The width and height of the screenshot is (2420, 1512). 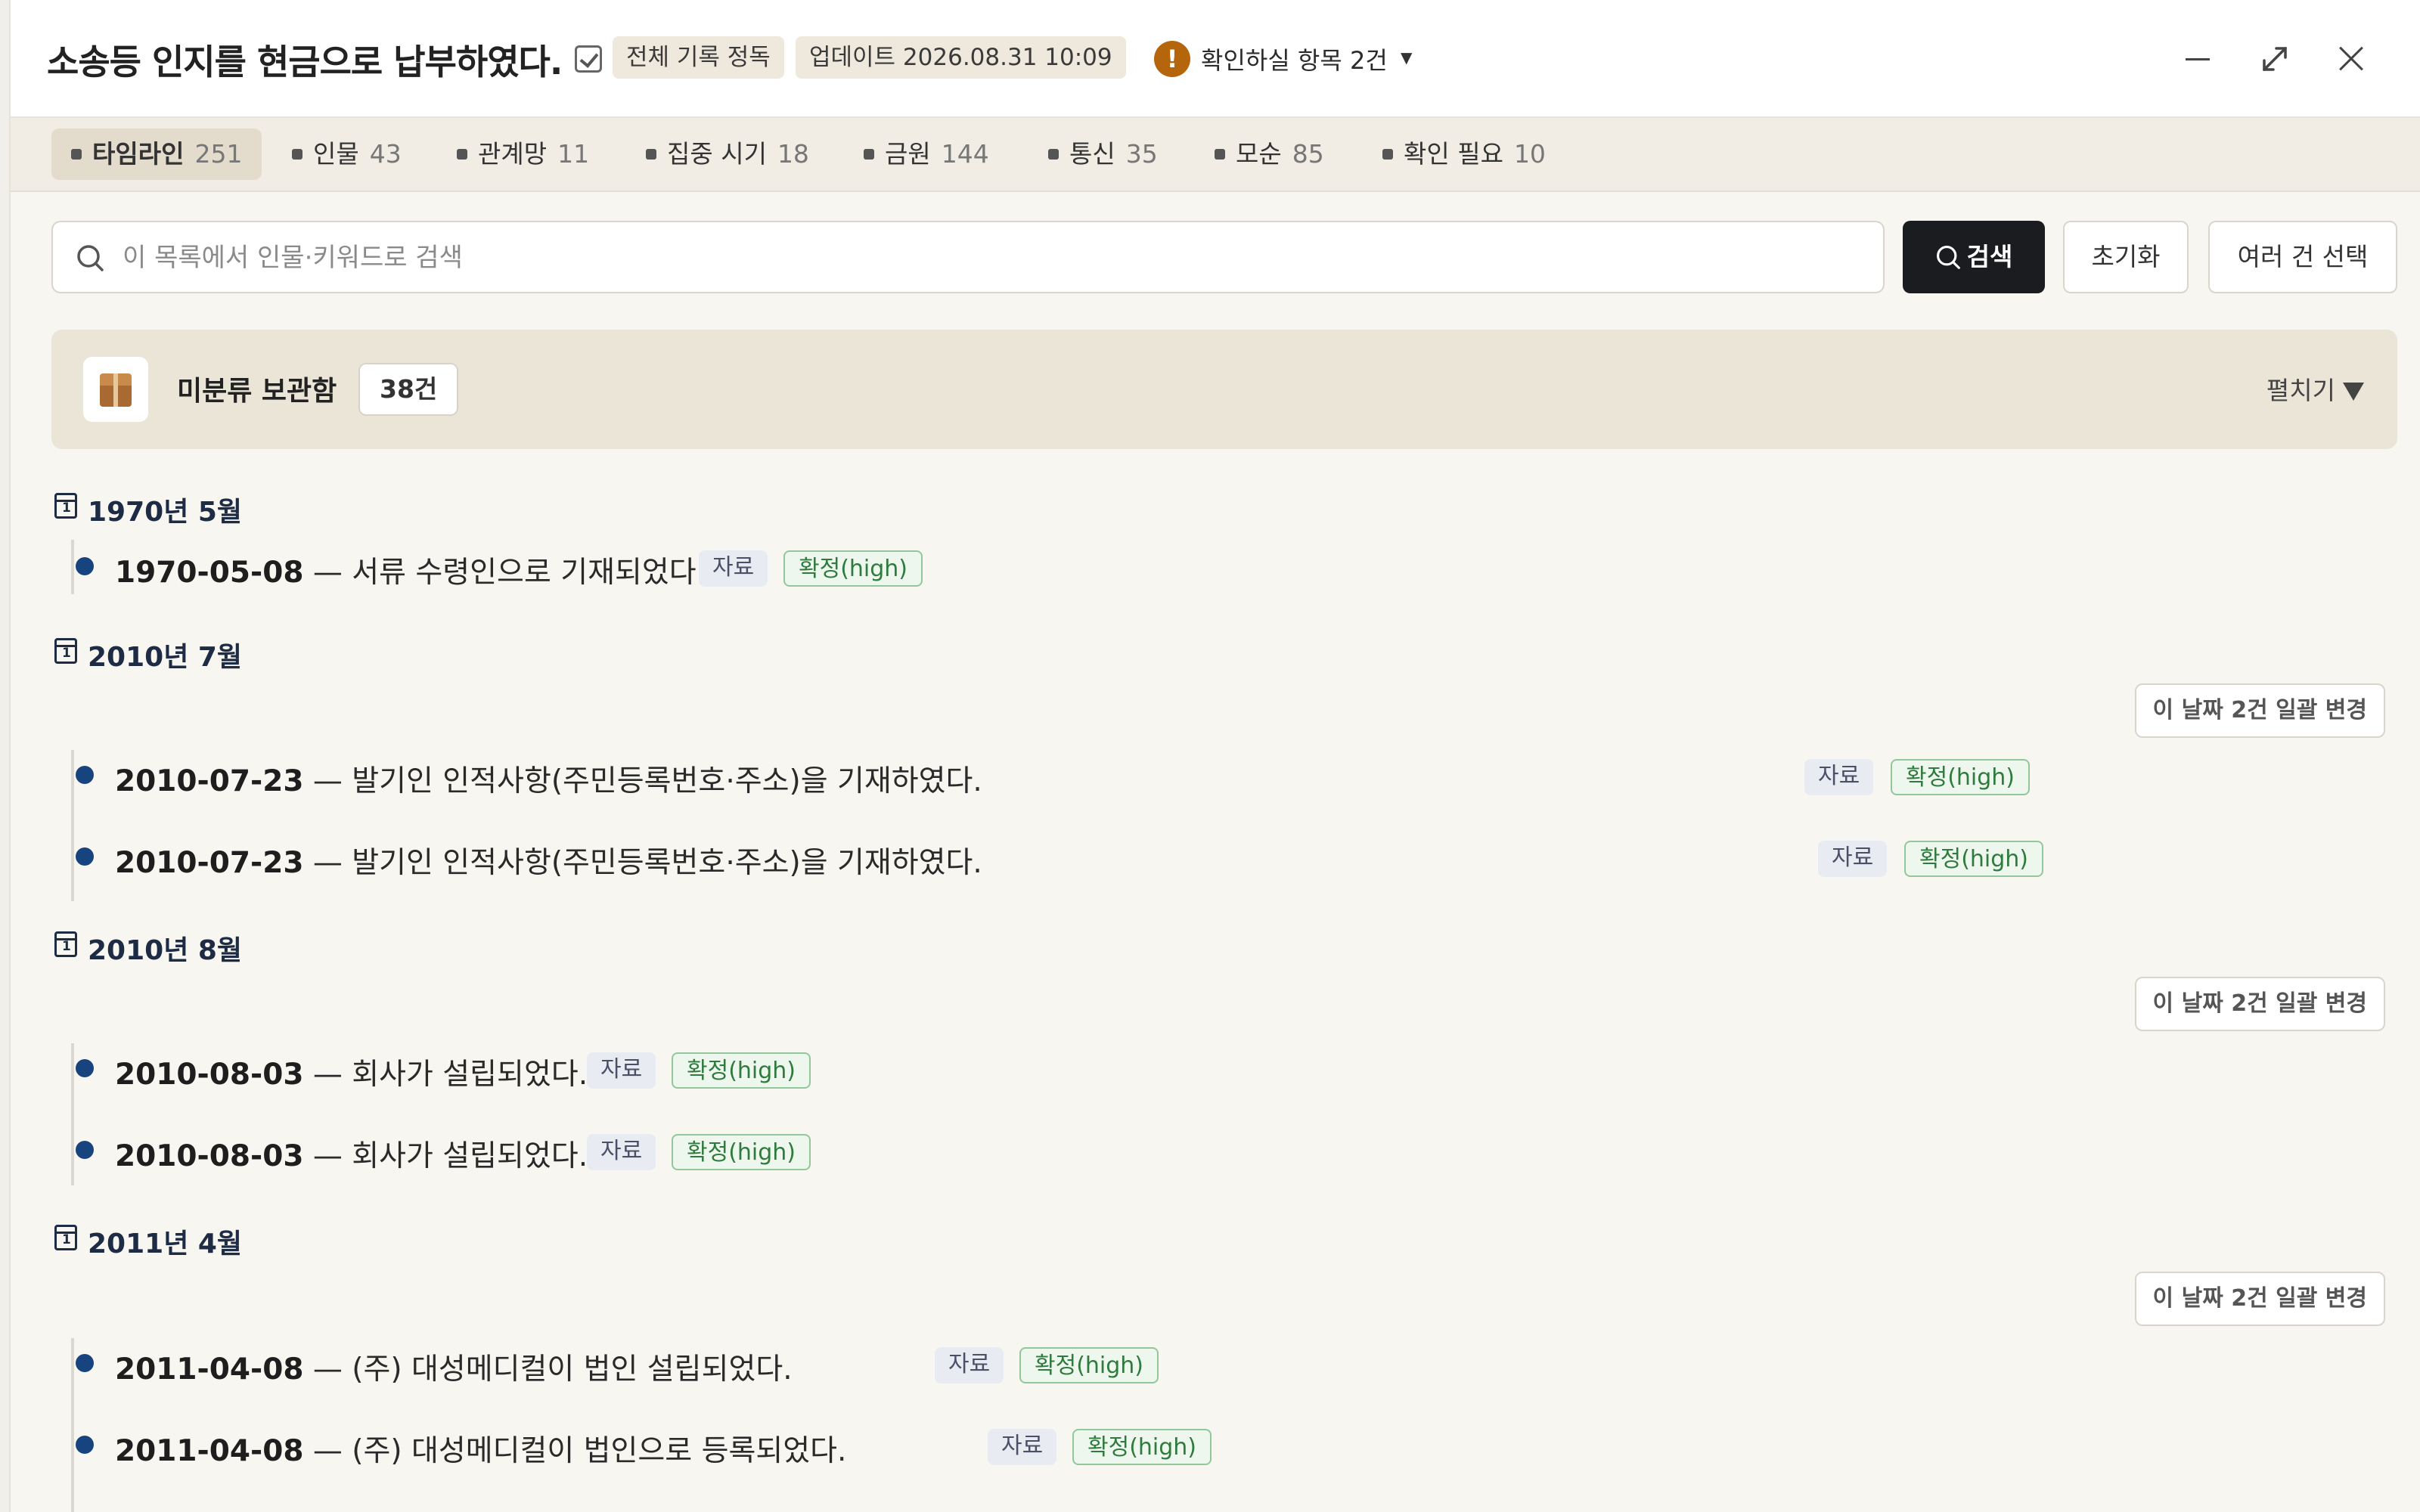 What do you see at coordinates (346, 154) in the screenshot?
I see `tab-people: 인물 43` at bounding box center [346, 154].